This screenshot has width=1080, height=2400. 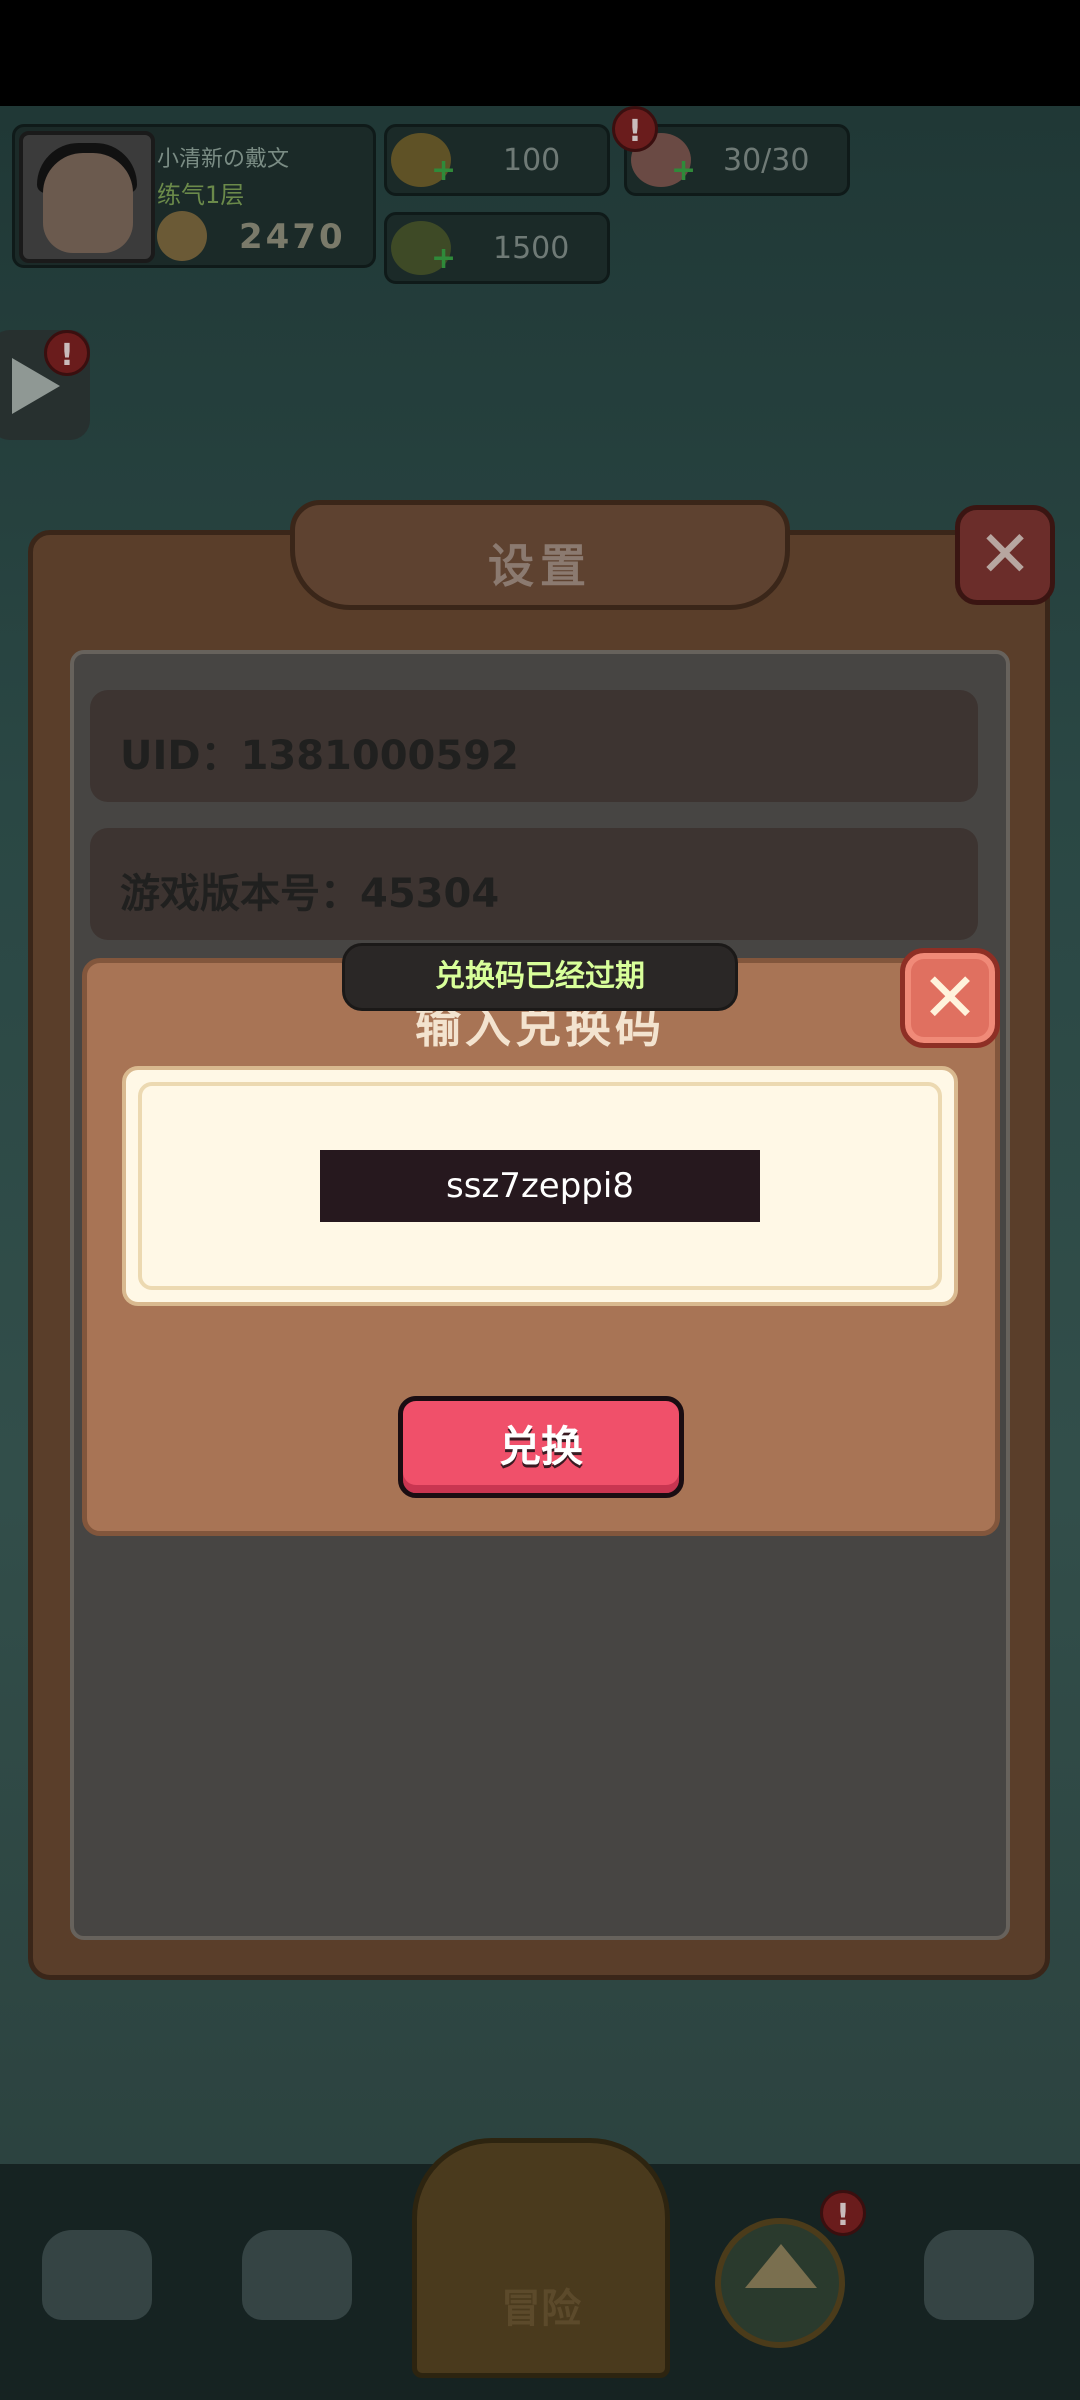 What do you see at coordinates (67, 353) in the screenshot?
I see `video-alert-icon: !` at bounding box center [67, 353].